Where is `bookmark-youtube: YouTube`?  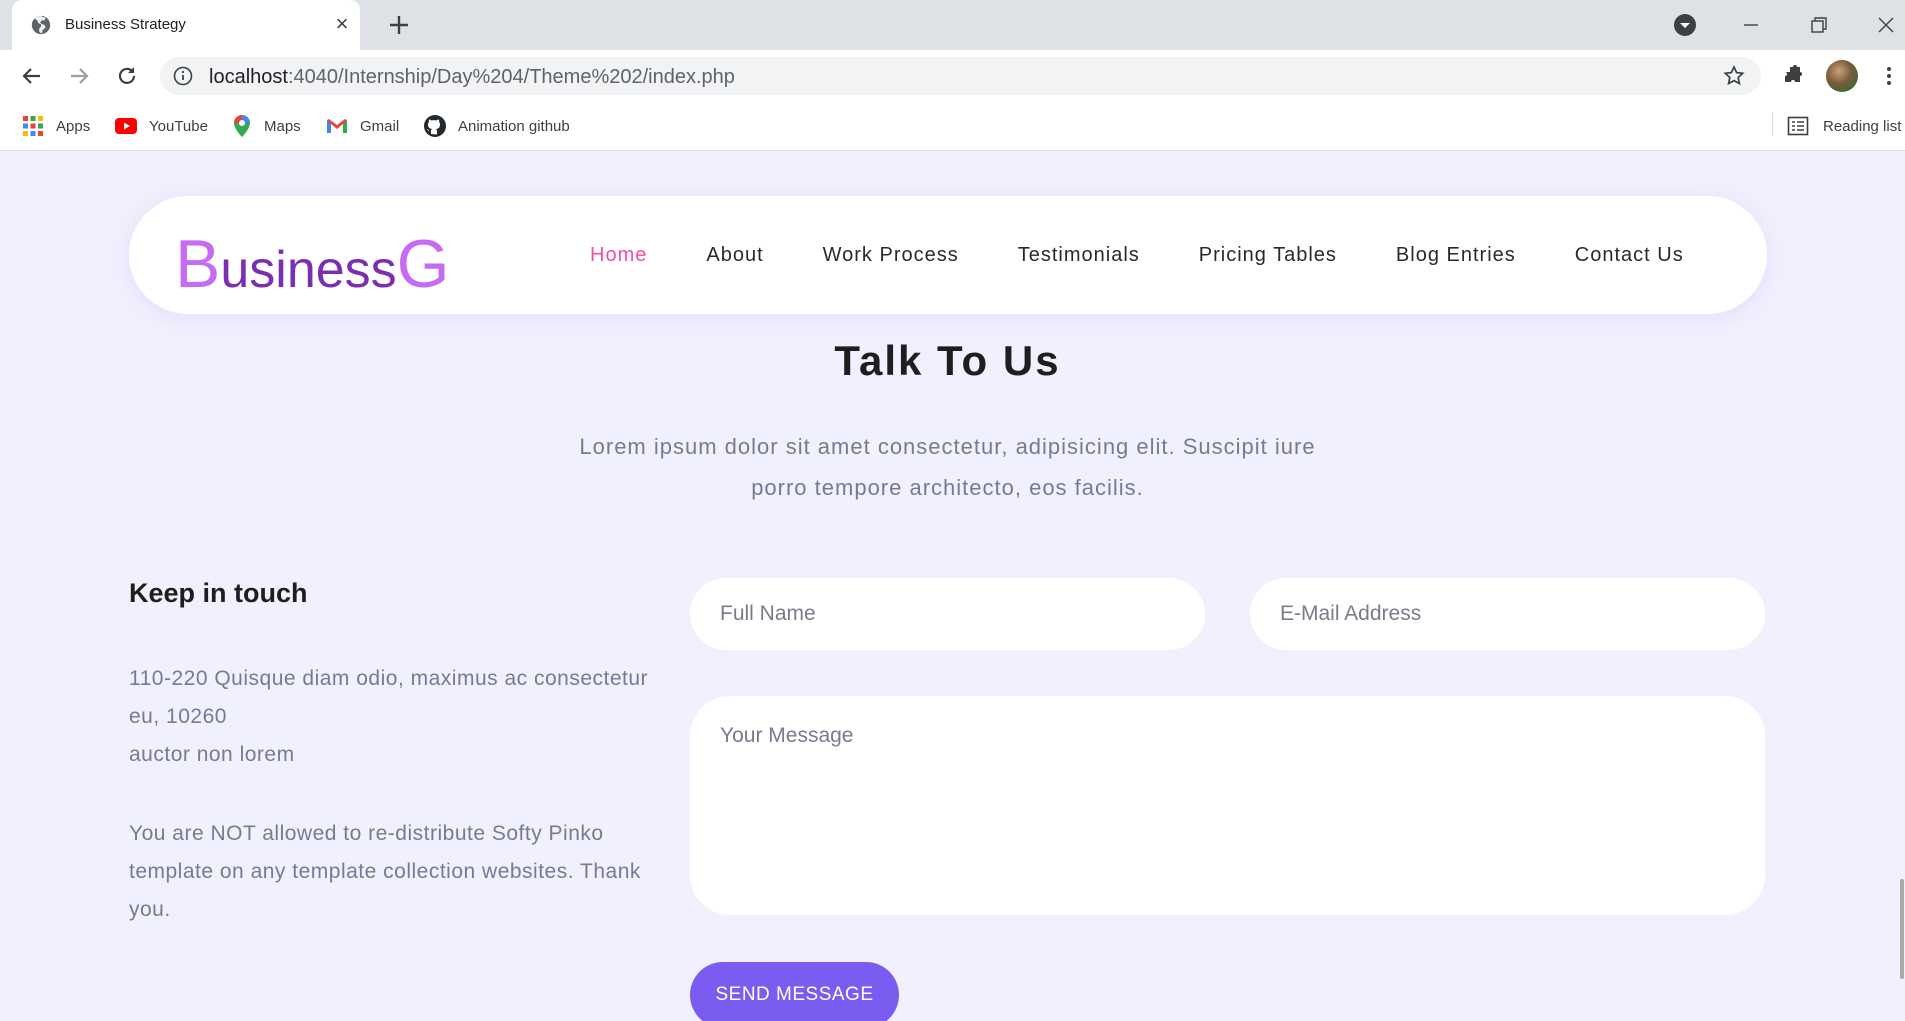 bookmark-youtube: YouTube is located at coordinates (161, 126).